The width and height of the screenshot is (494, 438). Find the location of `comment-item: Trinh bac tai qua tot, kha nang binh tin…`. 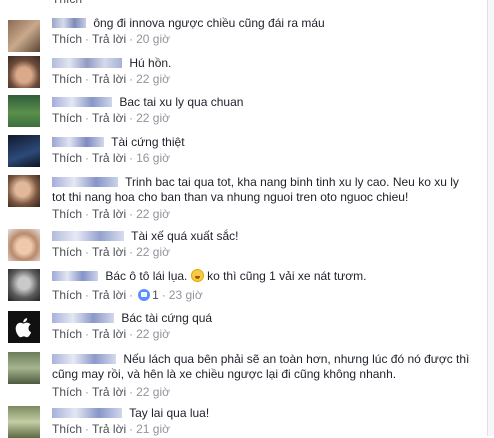

comment-item: Trinh bac tai qua tot, kha nang binh tin… is located at coordinates (247, 199).